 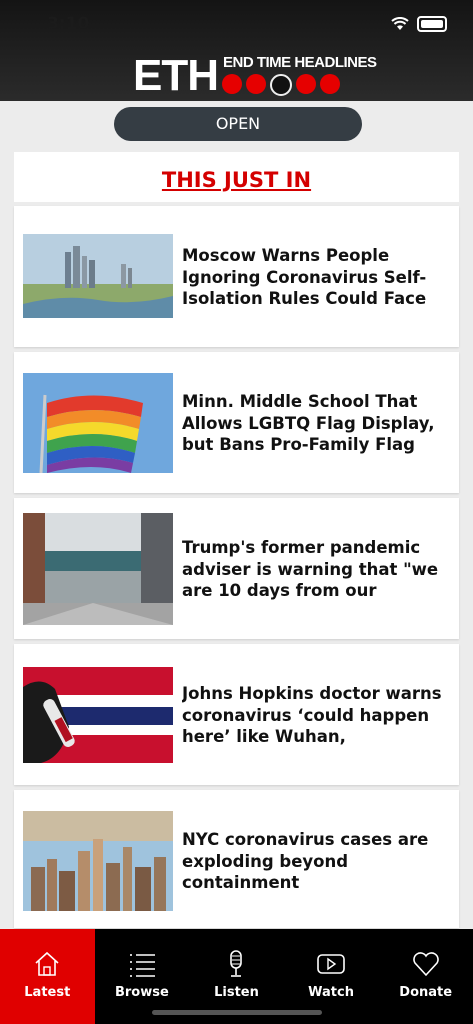 I want to click on video-icon, so click(x=331, y=964).